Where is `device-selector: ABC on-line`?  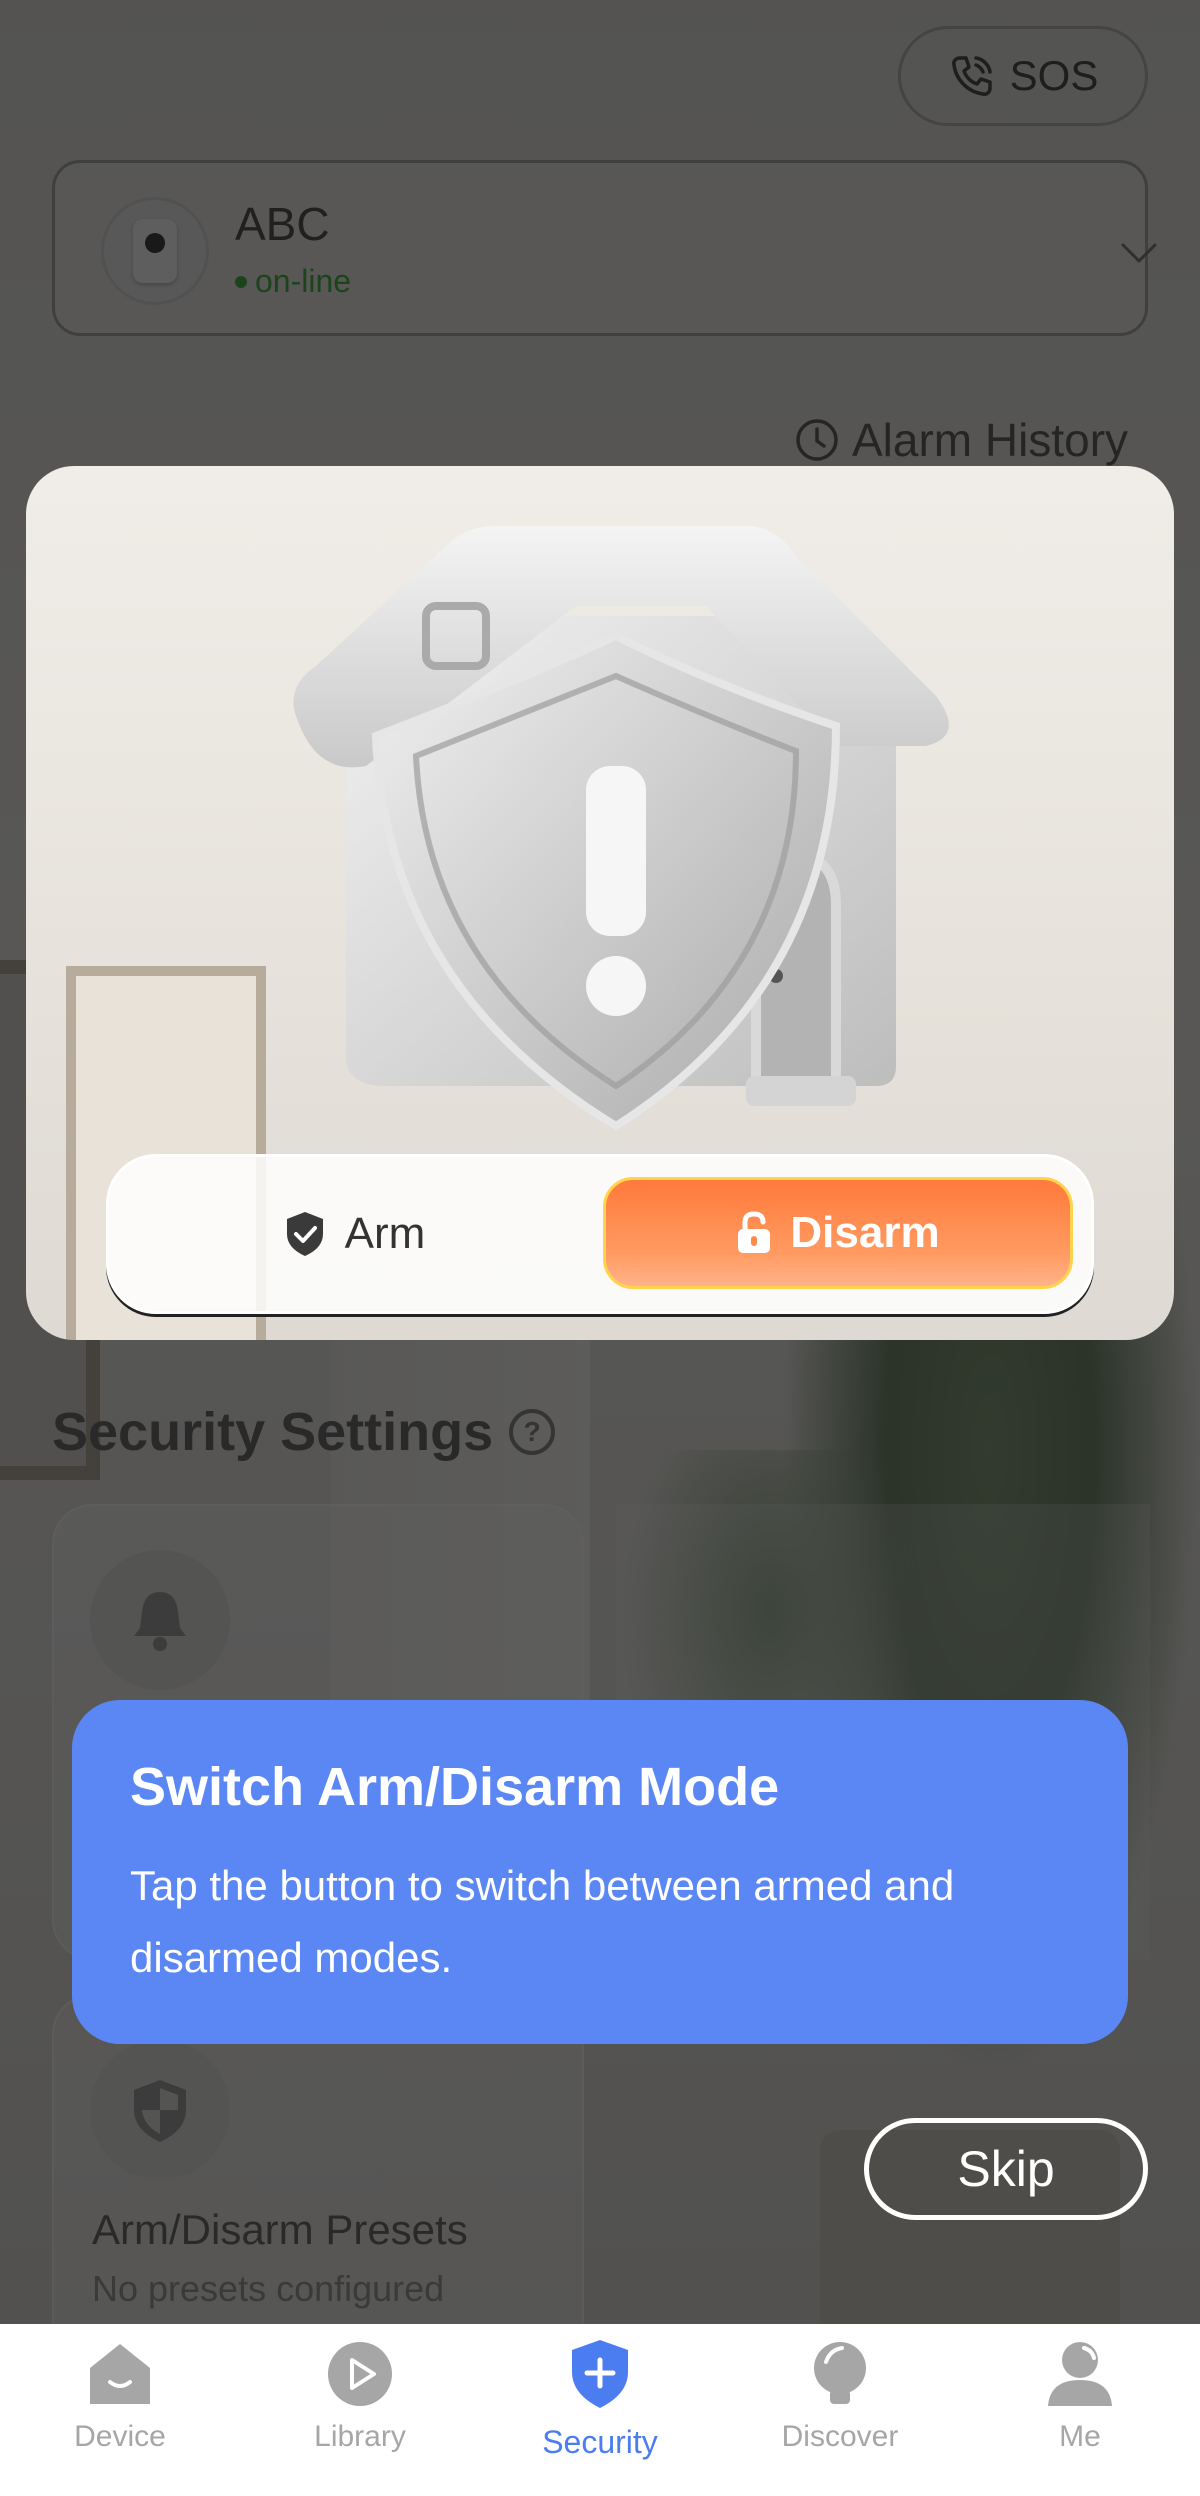 device-selector: ABC on-line is located at coordinates (604, 248).